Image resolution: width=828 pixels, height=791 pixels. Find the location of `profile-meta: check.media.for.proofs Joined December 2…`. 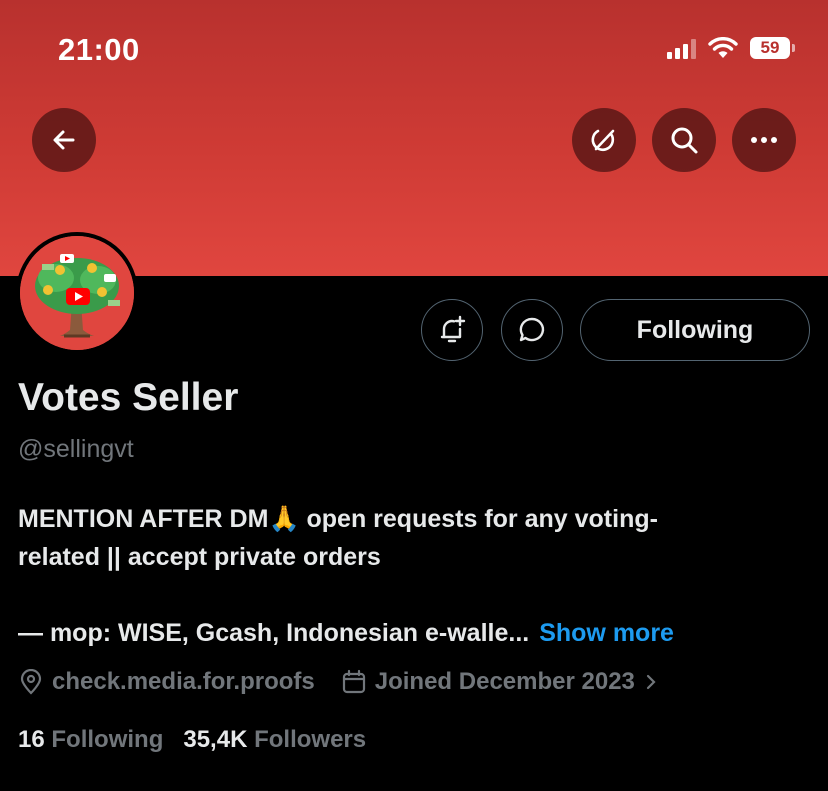

profile-meta: check.media.for.proofs Joined December 2… is located at coordinates (338, 682).